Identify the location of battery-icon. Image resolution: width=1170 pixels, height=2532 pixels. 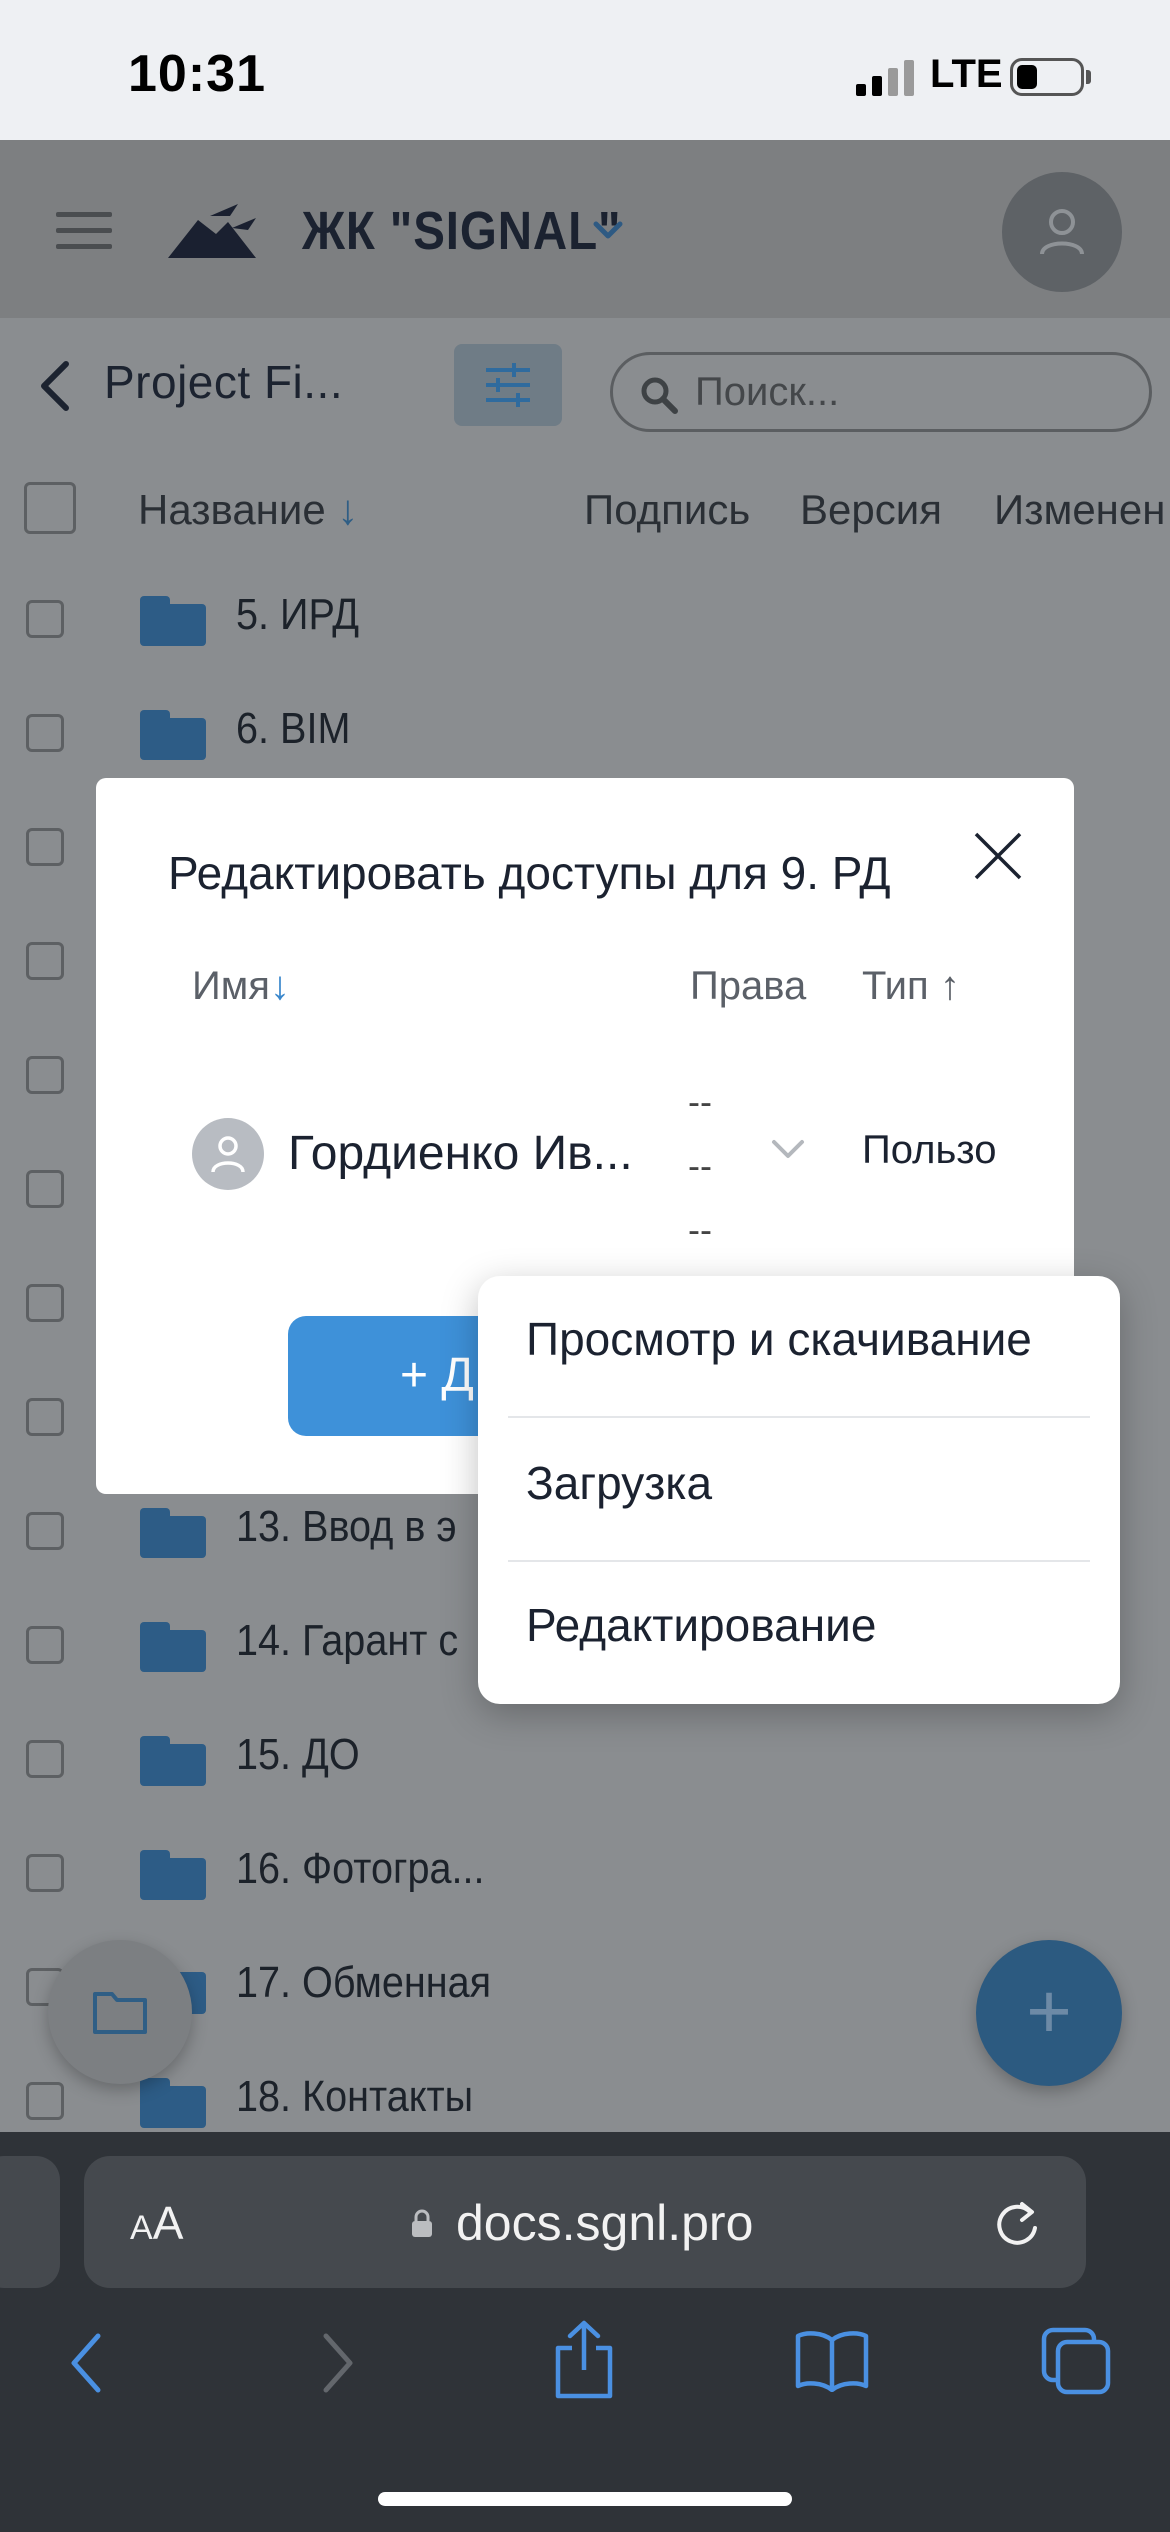
(1047, 77).